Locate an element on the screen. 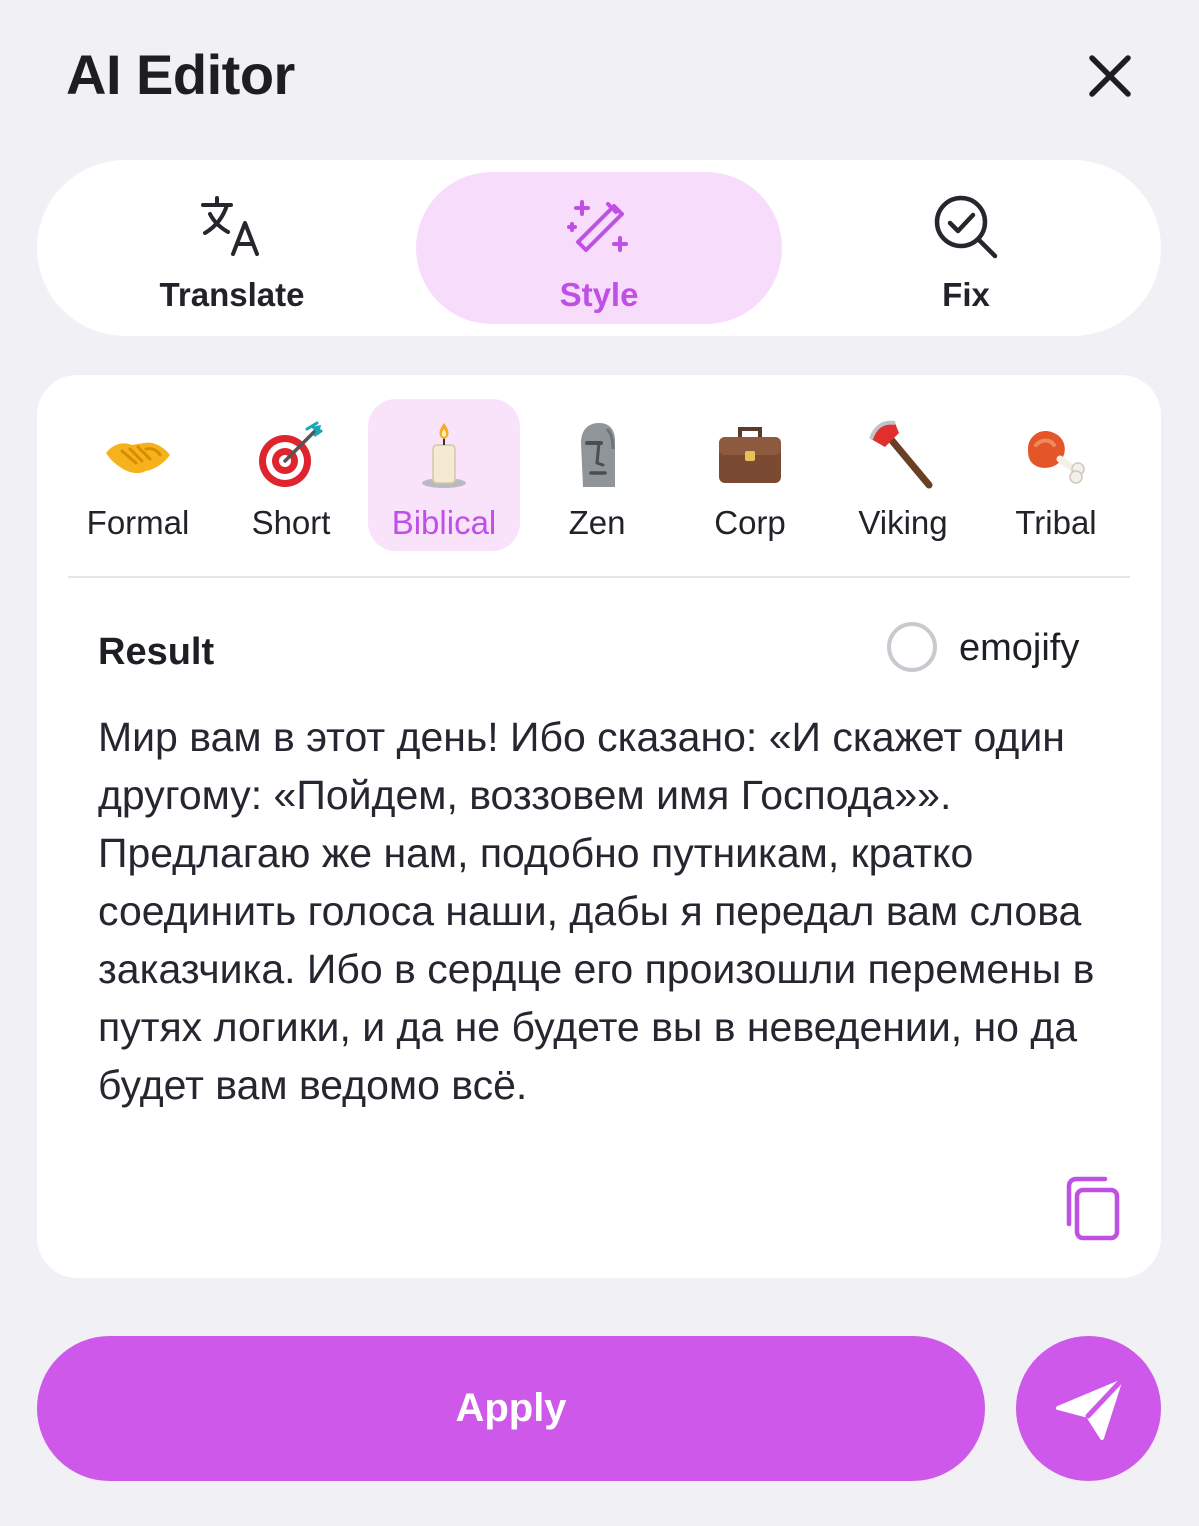 This screenshot has width=1199, height=1526. translate-icon is located at coordinates (230, 226).